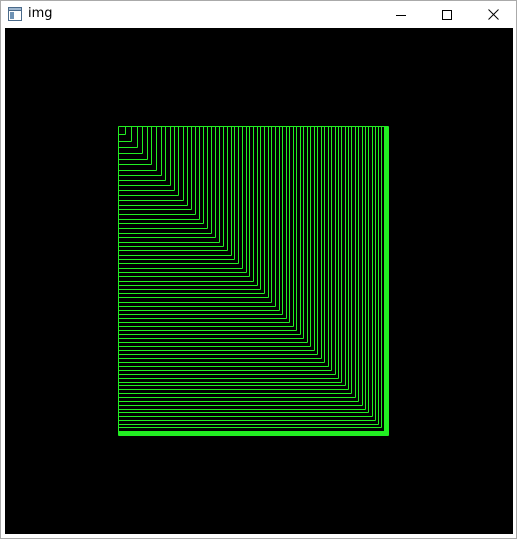 The height and width of the screenshot is (539, 517). I want to click on close-icon, so click(493, 14).